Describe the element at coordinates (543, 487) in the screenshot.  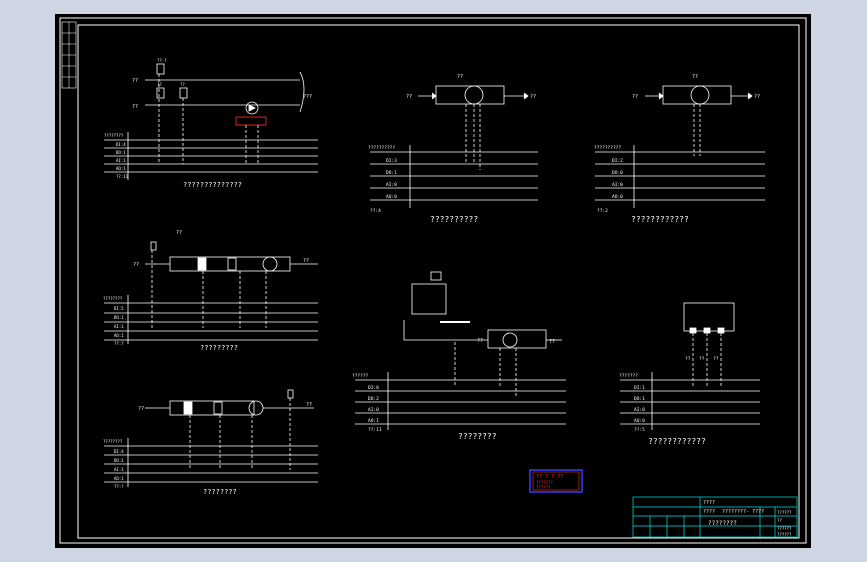
I see `stamp-line: ??????` at that location.